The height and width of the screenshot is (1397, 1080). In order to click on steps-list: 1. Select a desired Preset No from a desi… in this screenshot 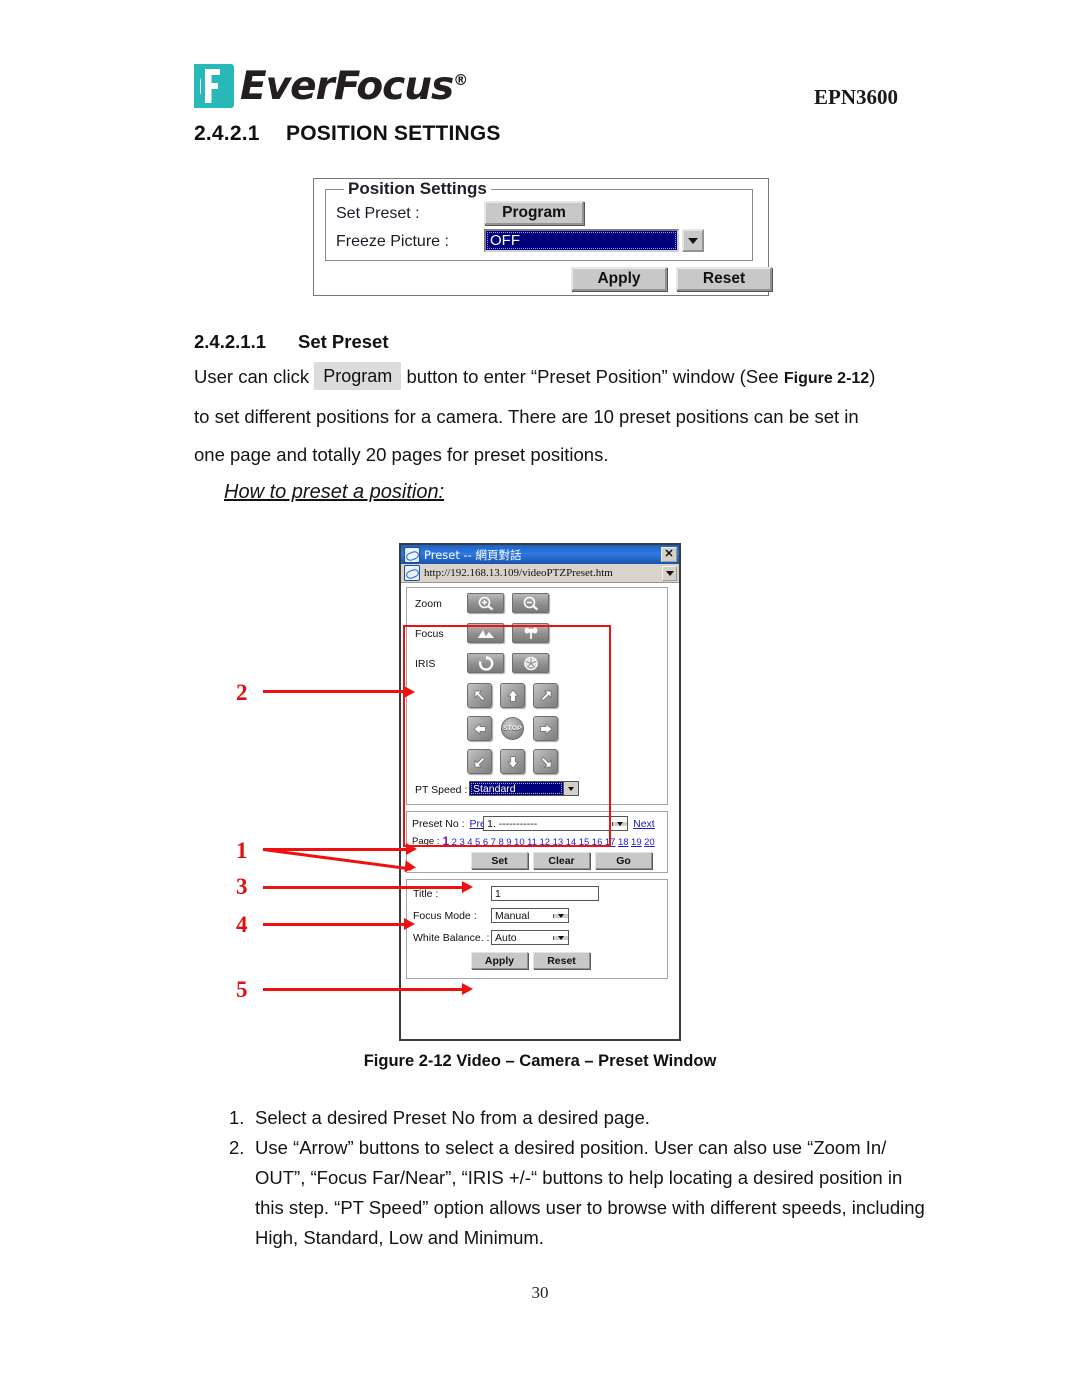, I will do `click(579, 1178)`.